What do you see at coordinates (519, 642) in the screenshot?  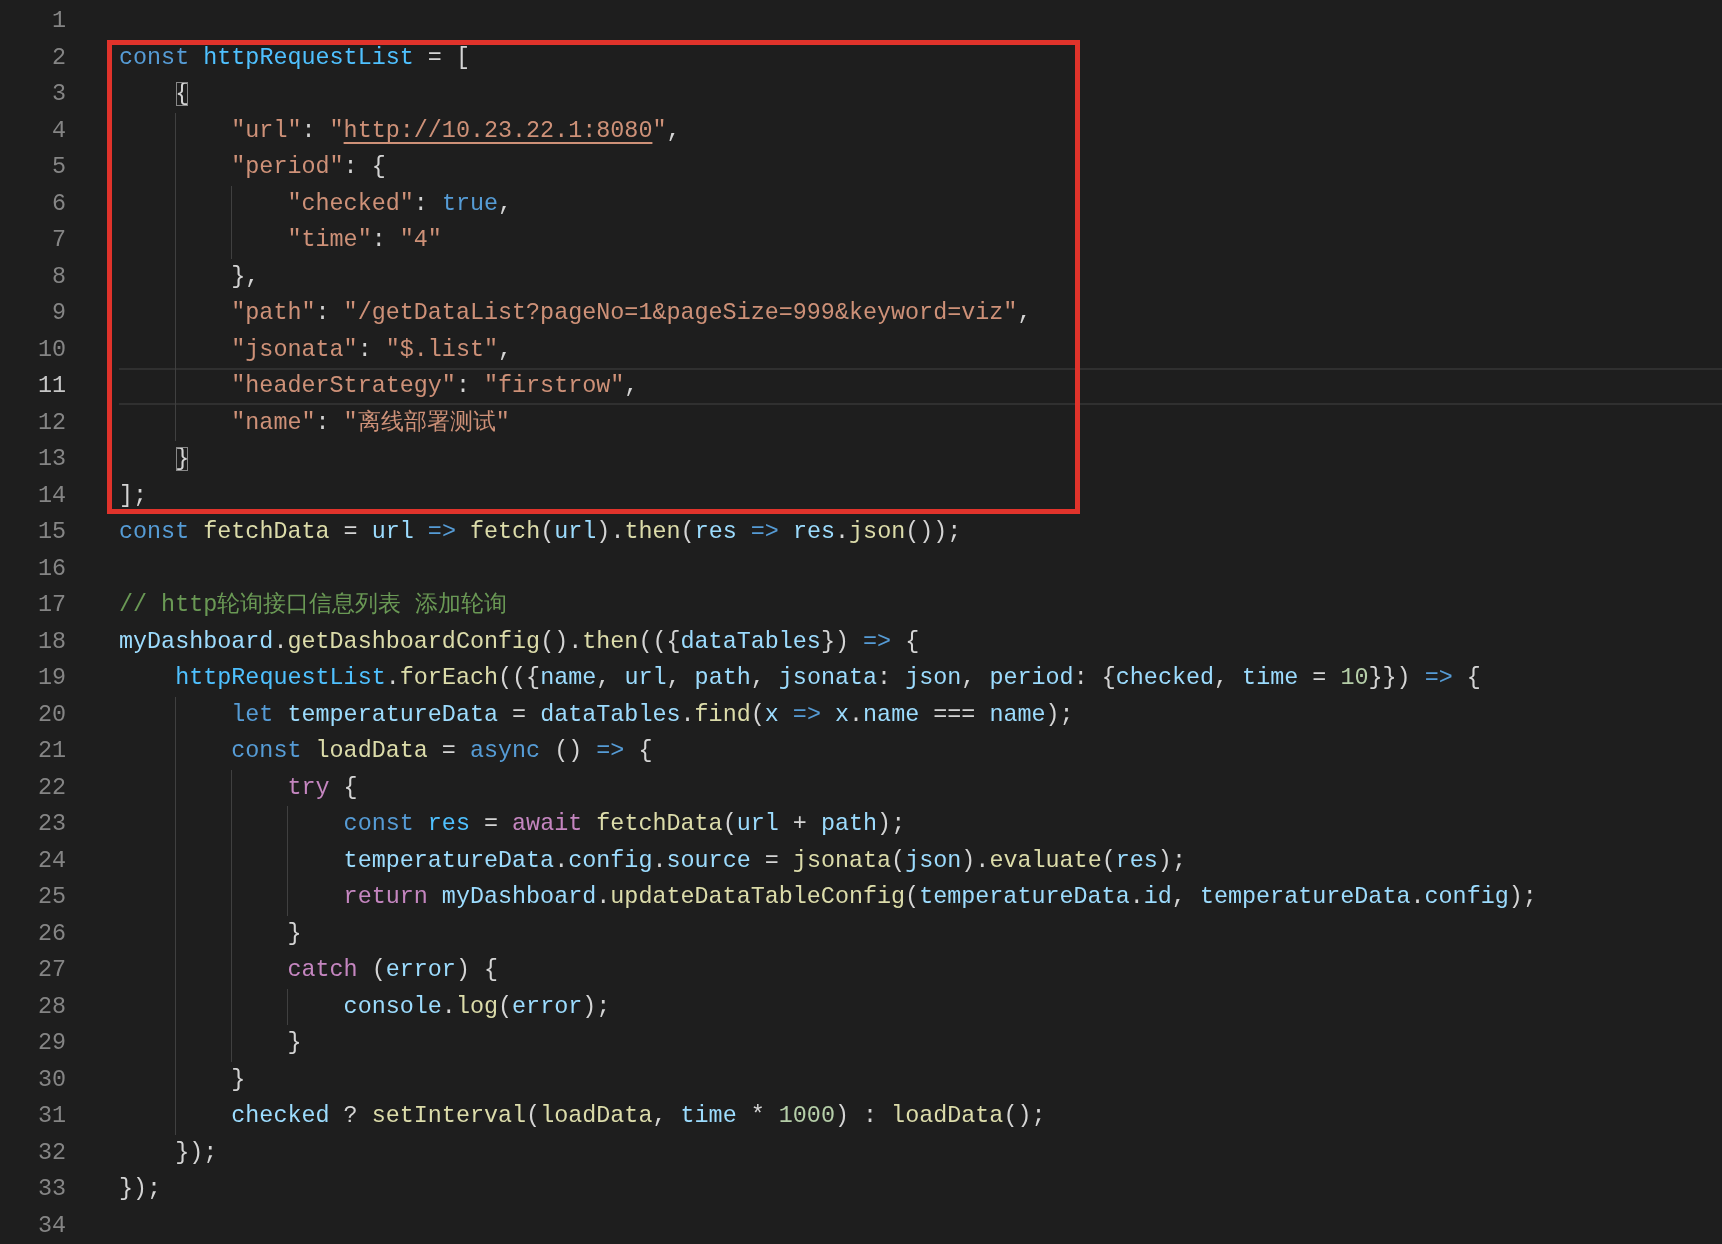 I see `code-line: myDashboard.getDashboardConfig().then(({dataTables}) => {` at bounding box center [519, 642].